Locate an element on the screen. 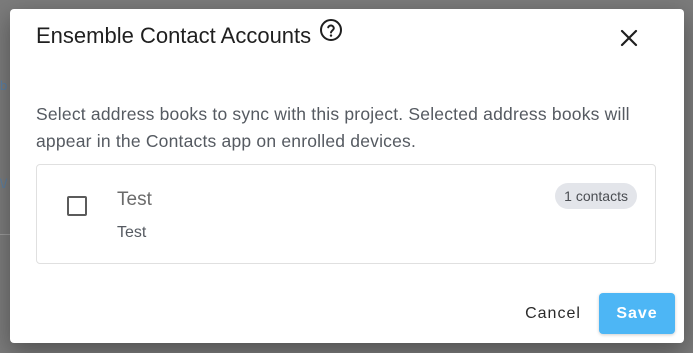  contact-count-badge: 1 contacts is located at coordinates (596, 196).